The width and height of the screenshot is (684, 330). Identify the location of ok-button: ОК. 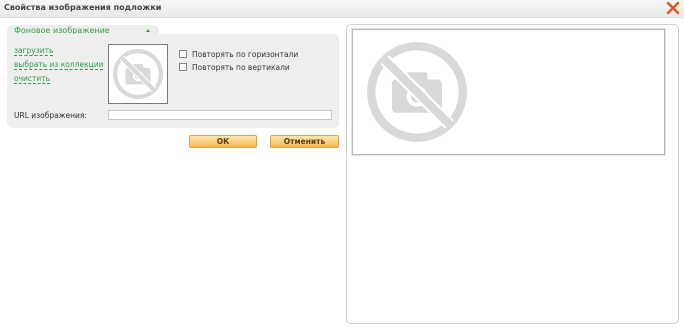
(223, 141).